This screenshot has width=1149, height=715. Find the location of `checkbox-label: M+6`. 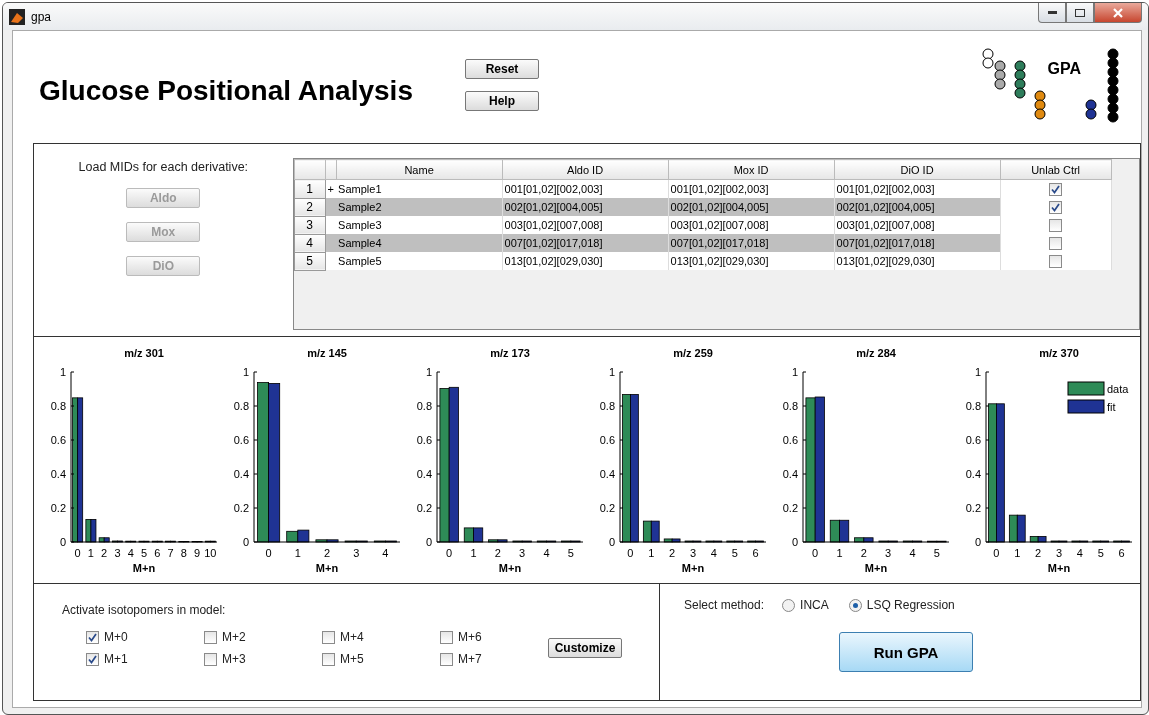

checkbox-label: M+6 is located at coordinates (470, 637).